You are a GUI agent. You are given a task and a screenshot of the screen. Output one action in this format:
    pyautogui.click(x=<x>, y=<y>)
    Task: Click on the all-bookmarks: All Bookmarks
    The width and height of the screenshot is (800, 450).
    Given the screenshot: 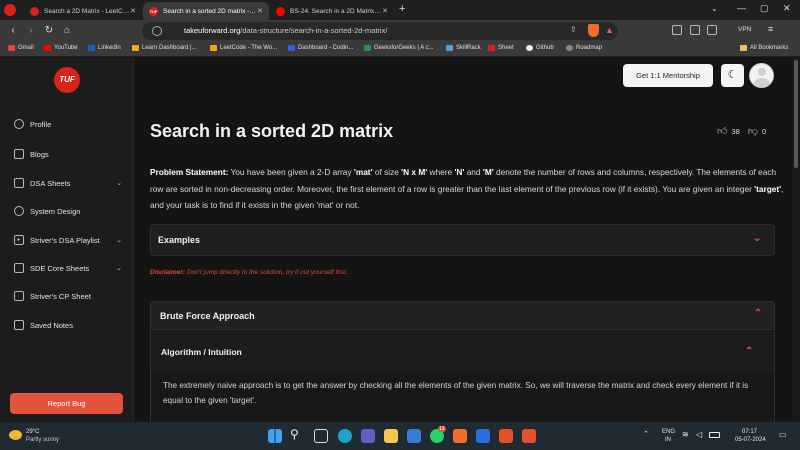 What is the action you would take?
    pyautogui.click(x=764, y=48)
    